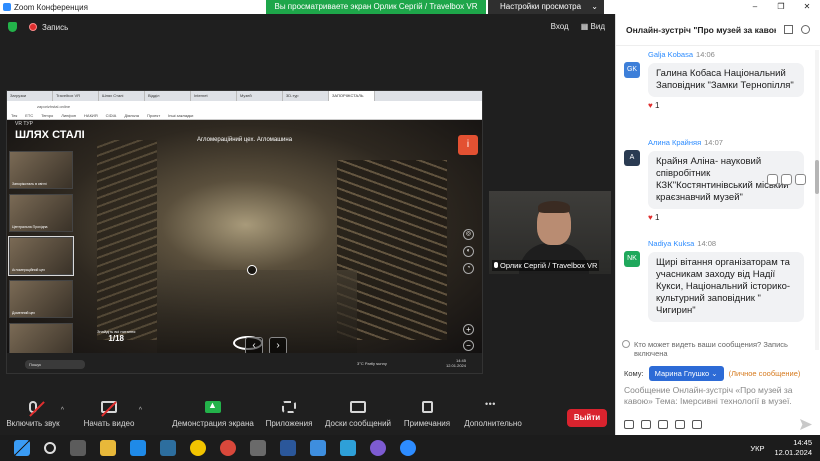 The height and width of the screenshot is (461, 820). Describe the element at coordinates (496, 265) in the screenshot. I see `mic-icon` at that location.